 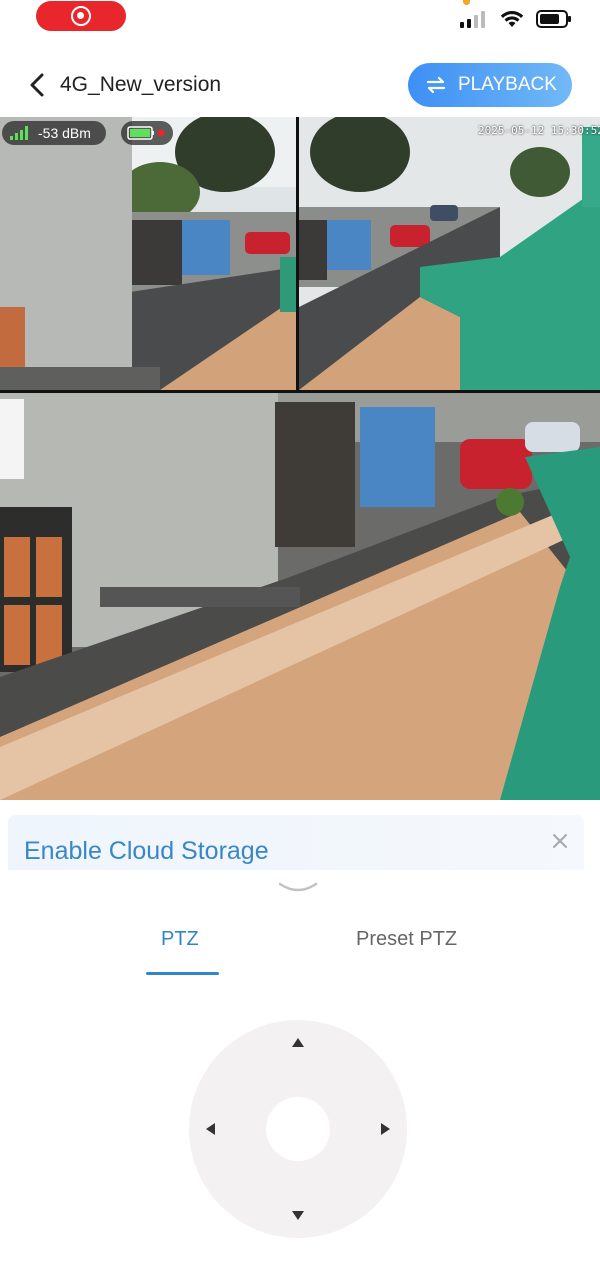 What do you see at coordinates (182, 973) in the screenshot?
I see `active-tab-indicator` at bounding box center [182, 973].